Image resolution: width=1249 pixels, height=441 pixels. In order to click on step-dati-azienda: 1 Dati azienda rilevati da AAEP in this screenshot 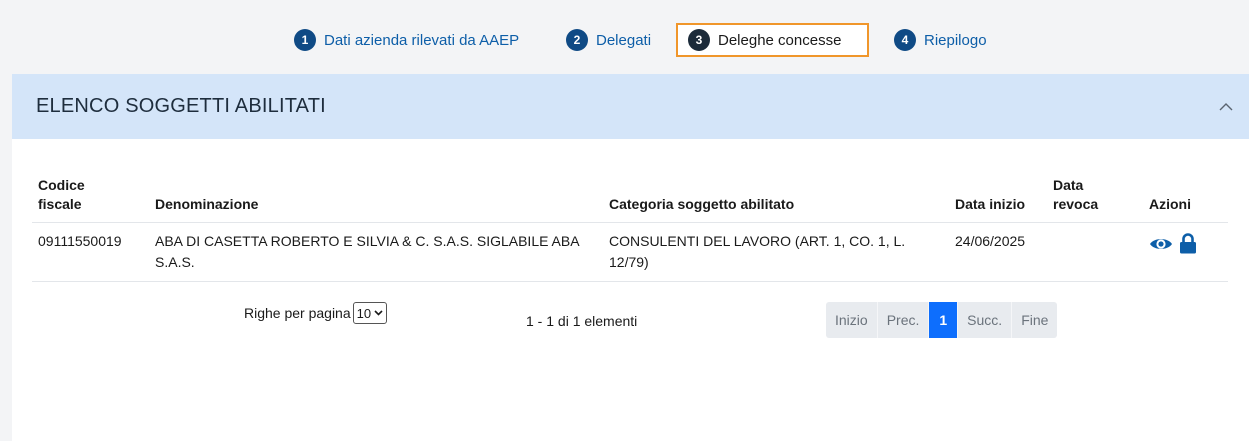, I will do `click(406, 40)`.